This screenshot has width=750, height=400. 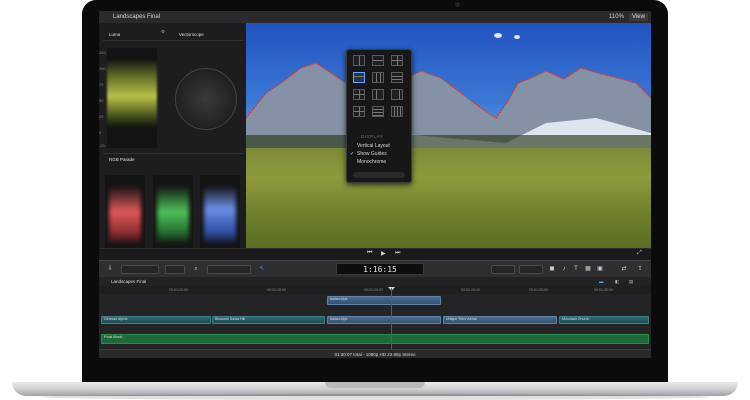 What do you see at coordinates (457, 4) in the screenshot?
I see `camera-icon` at bounding box center [457, 4].